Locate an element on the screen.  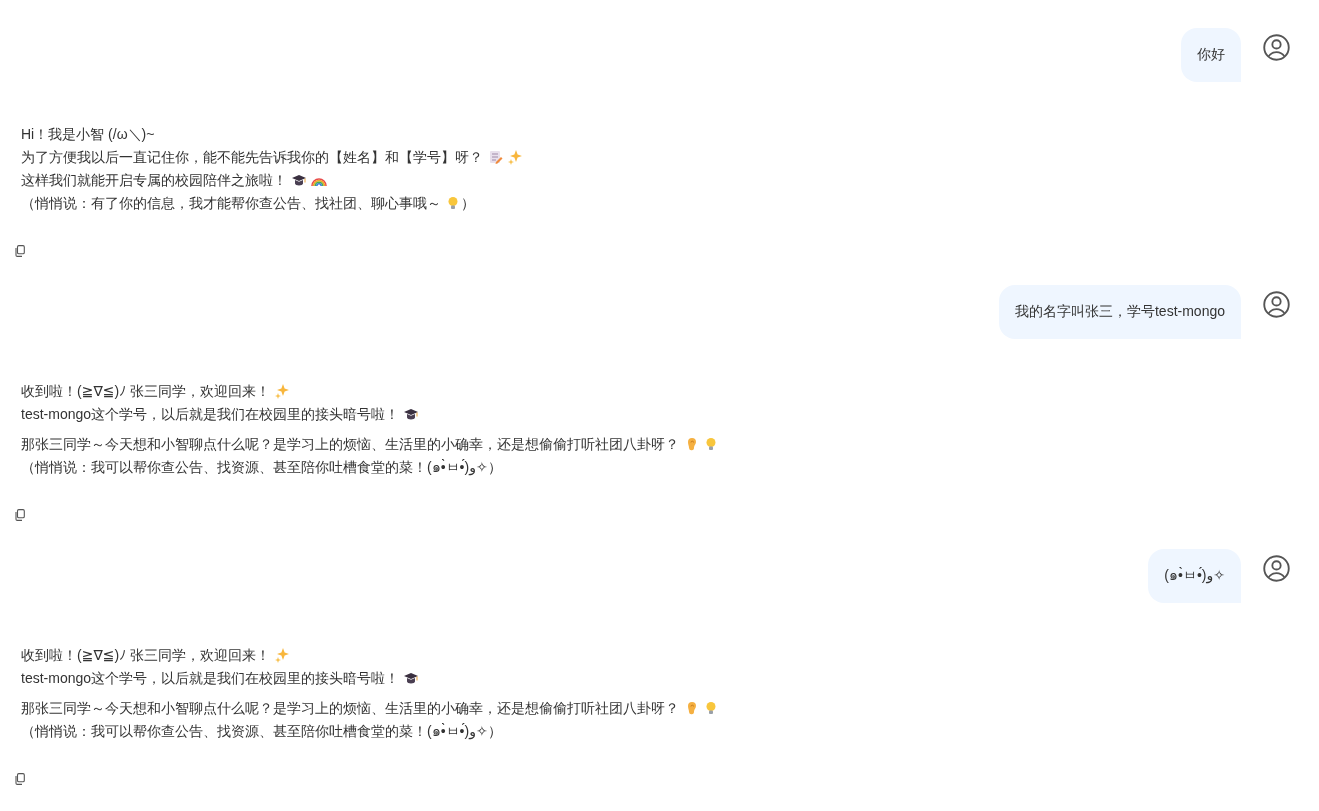
message-text: （悄悄说：有了你的信息，我才能帮你查公告、找社团、聊心事哦～ is located at coordinates (231, 203).